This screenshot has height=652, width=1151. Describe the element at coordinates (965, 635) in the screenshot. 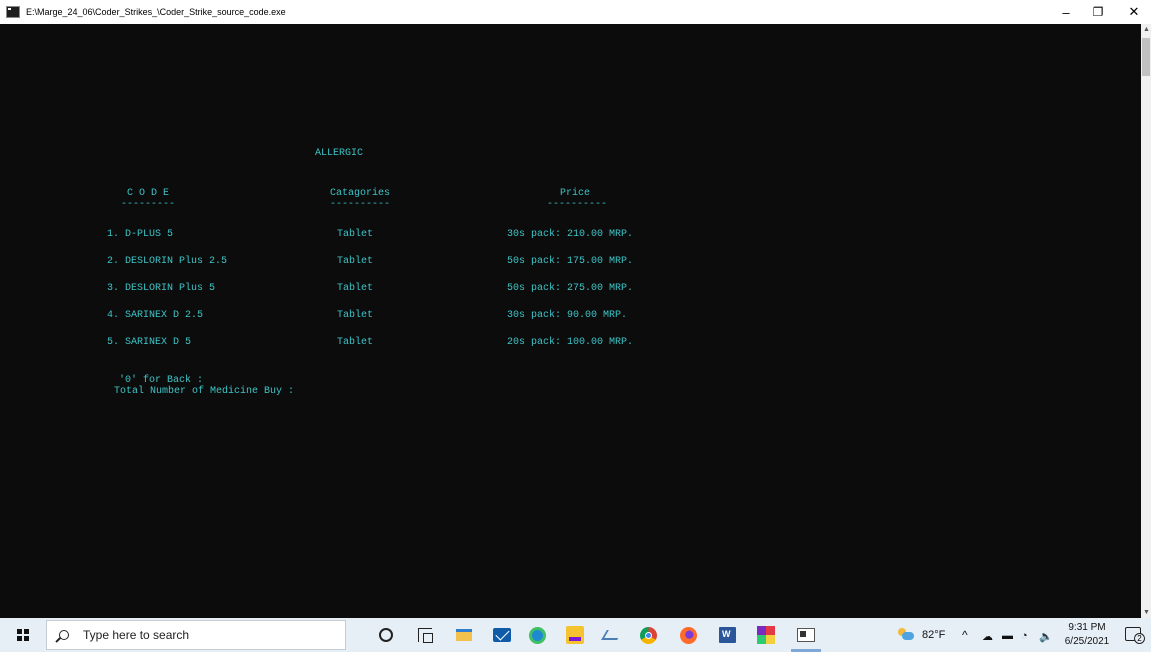

I see `show-hidden-icons-button: ^` at that location.